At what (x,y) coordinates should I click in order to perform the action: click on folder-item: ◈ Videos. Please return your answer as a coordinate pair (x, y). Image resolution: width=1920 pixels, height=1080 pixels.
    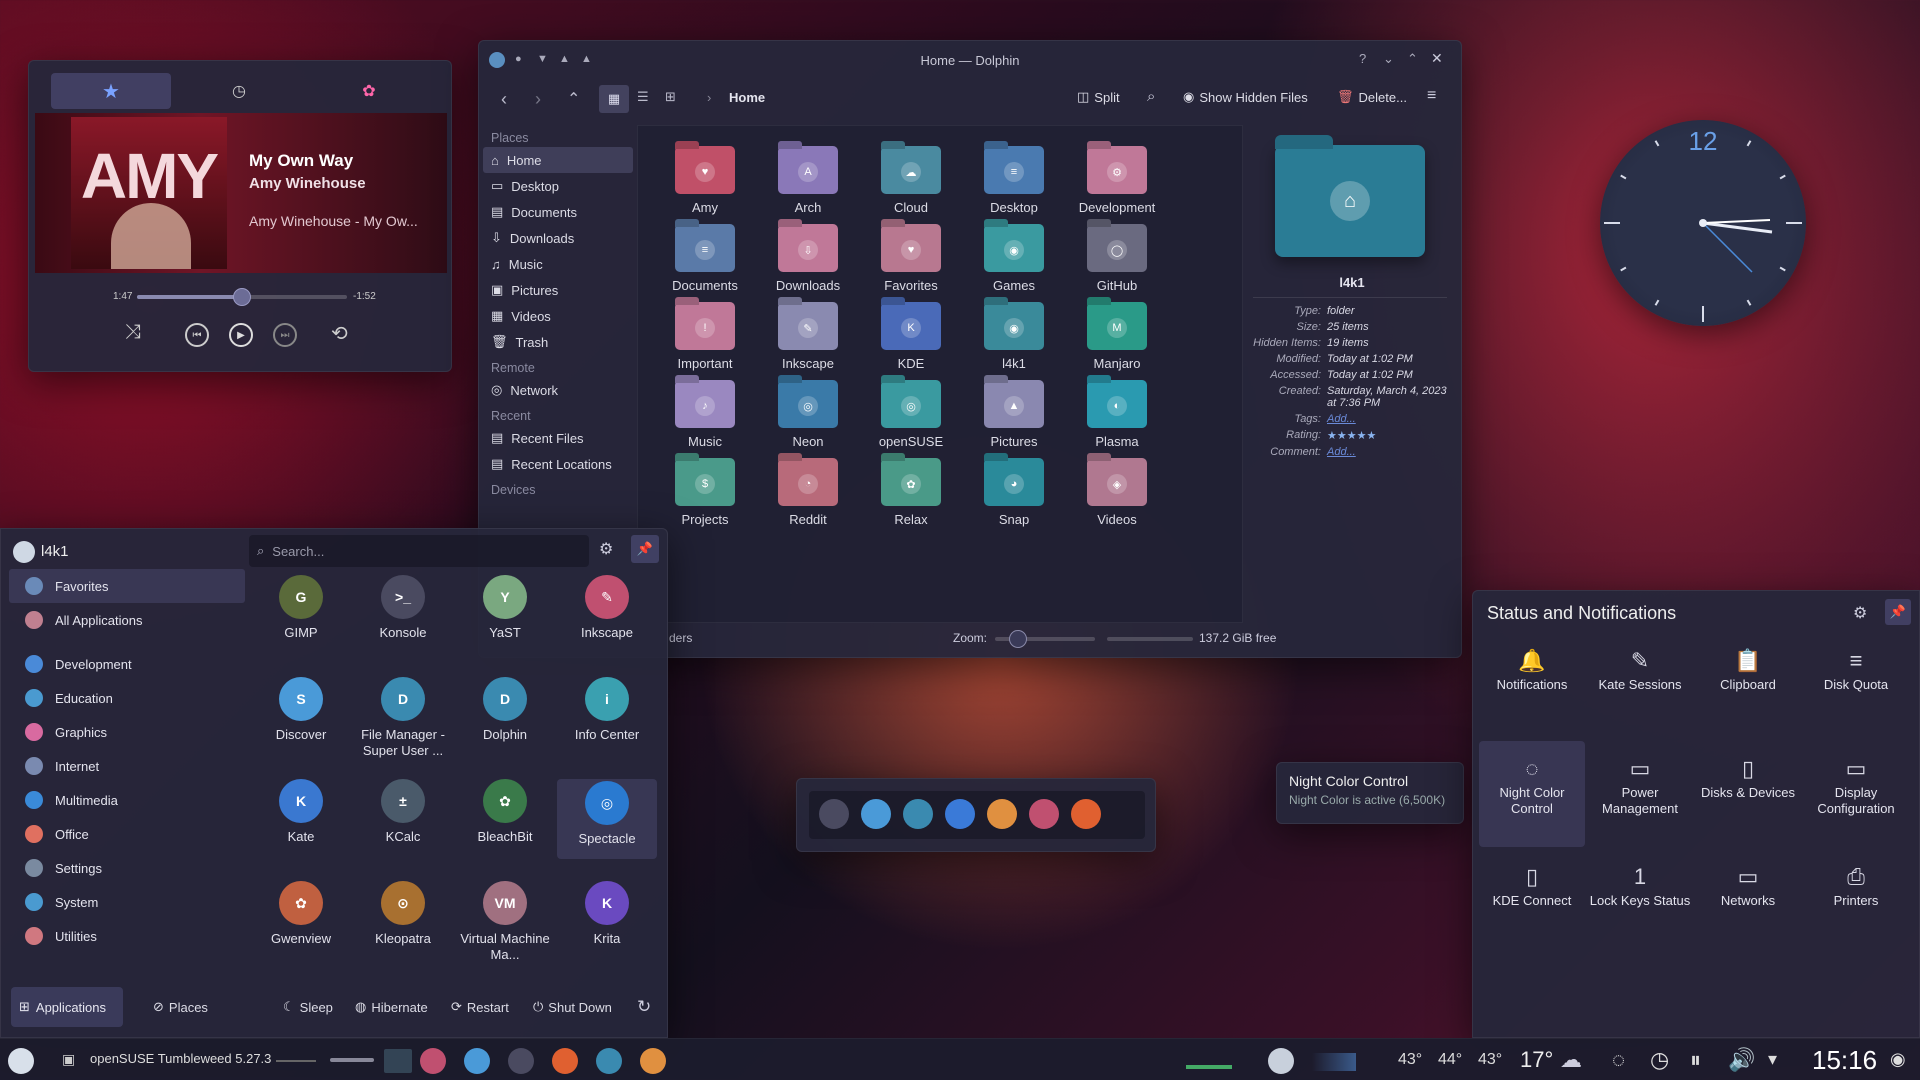
    Looking at the image, I should click on (1117, 497).